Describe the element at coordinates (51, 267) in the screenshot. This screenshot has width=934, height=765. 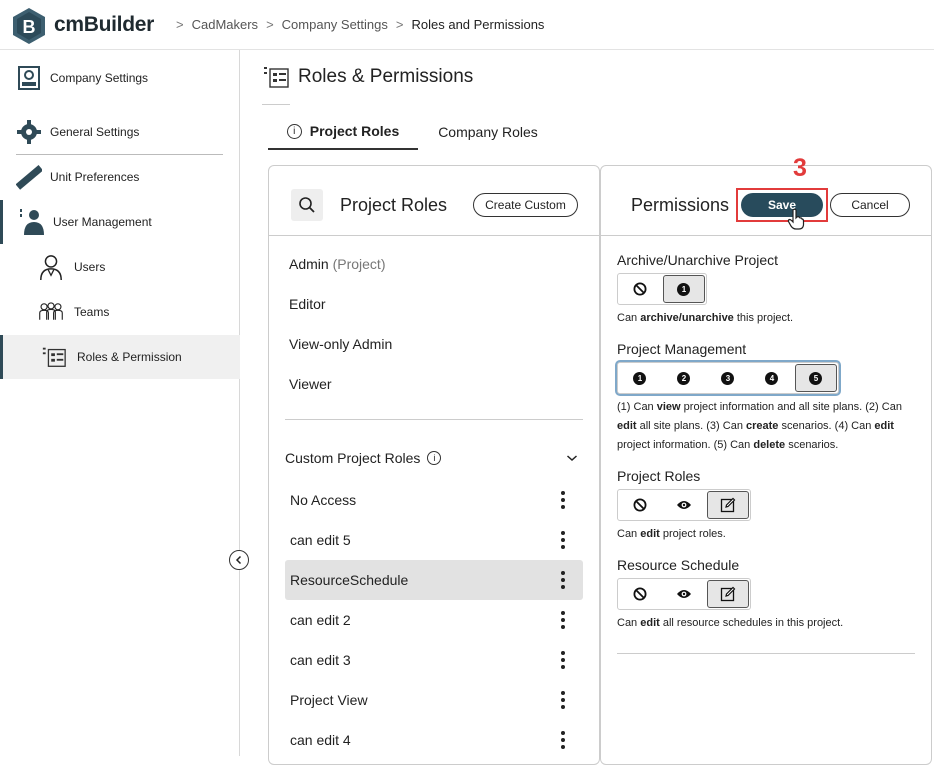
I see `user-icon` at that location.